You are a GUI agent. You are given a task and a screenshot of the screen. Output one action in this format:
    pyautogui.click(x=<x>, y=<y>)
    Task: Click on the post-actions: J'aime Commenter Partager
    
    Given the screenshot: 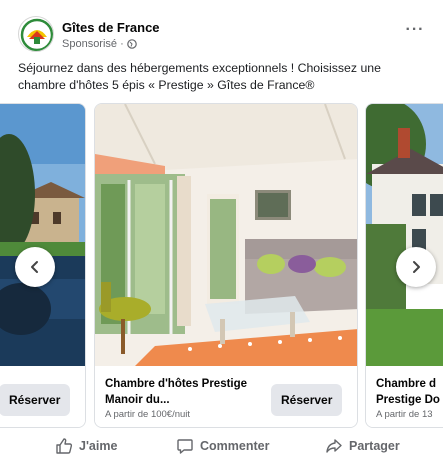 What is the action you would take?
    pyautogui.click(x=221, y=444)
    